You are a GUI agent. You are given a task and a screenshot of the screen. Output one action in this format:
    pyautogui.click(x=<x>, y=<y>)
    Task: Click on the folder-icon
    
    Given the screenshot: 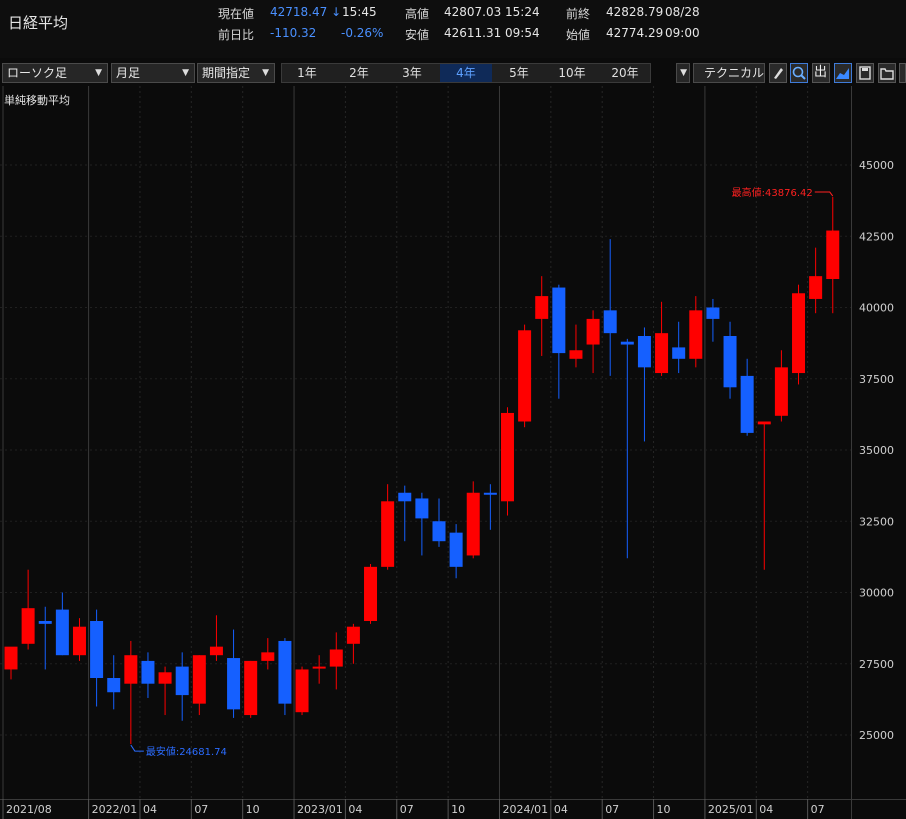 What is the action you would take?
    pyautogui.click(x=887, y=74)
    